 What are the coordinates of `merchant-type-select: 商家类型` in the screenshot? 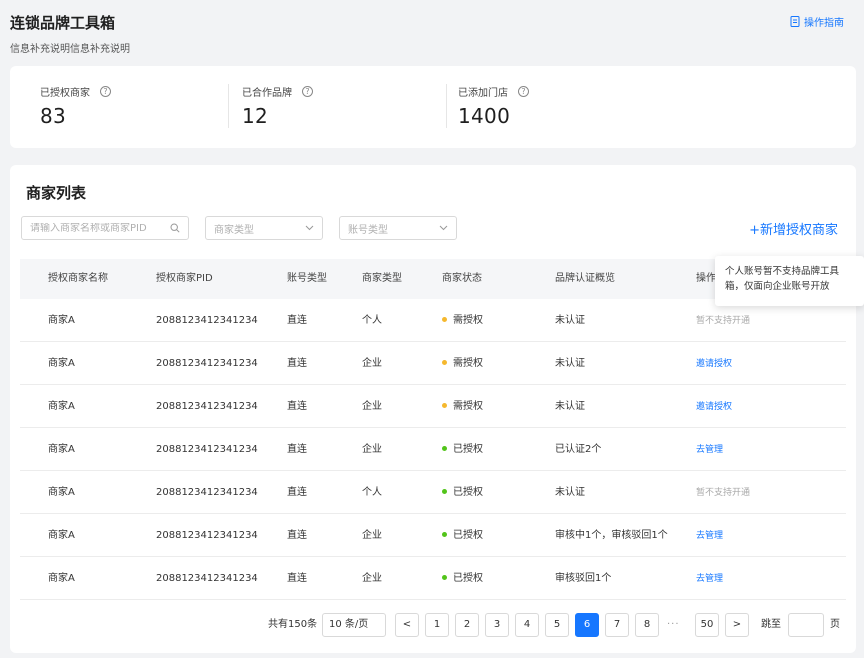 It's located at (264, 228).